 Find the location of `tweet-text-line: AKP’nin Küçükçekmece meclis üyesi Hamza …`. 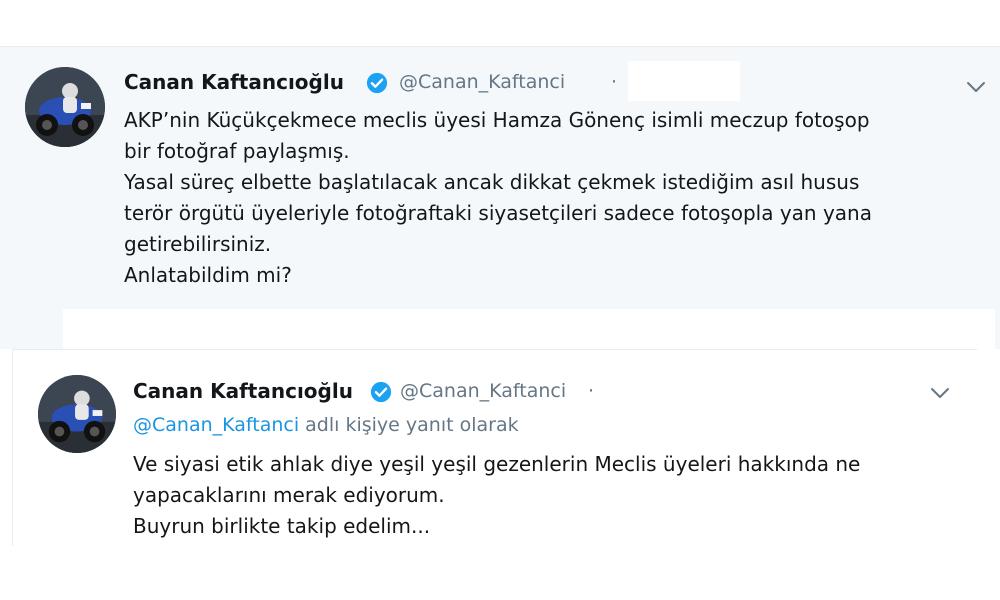

tweet-text-line: AKP’nin Küçükçekmece meclis üyesi Hamza … is located at coordinates (497, 120).